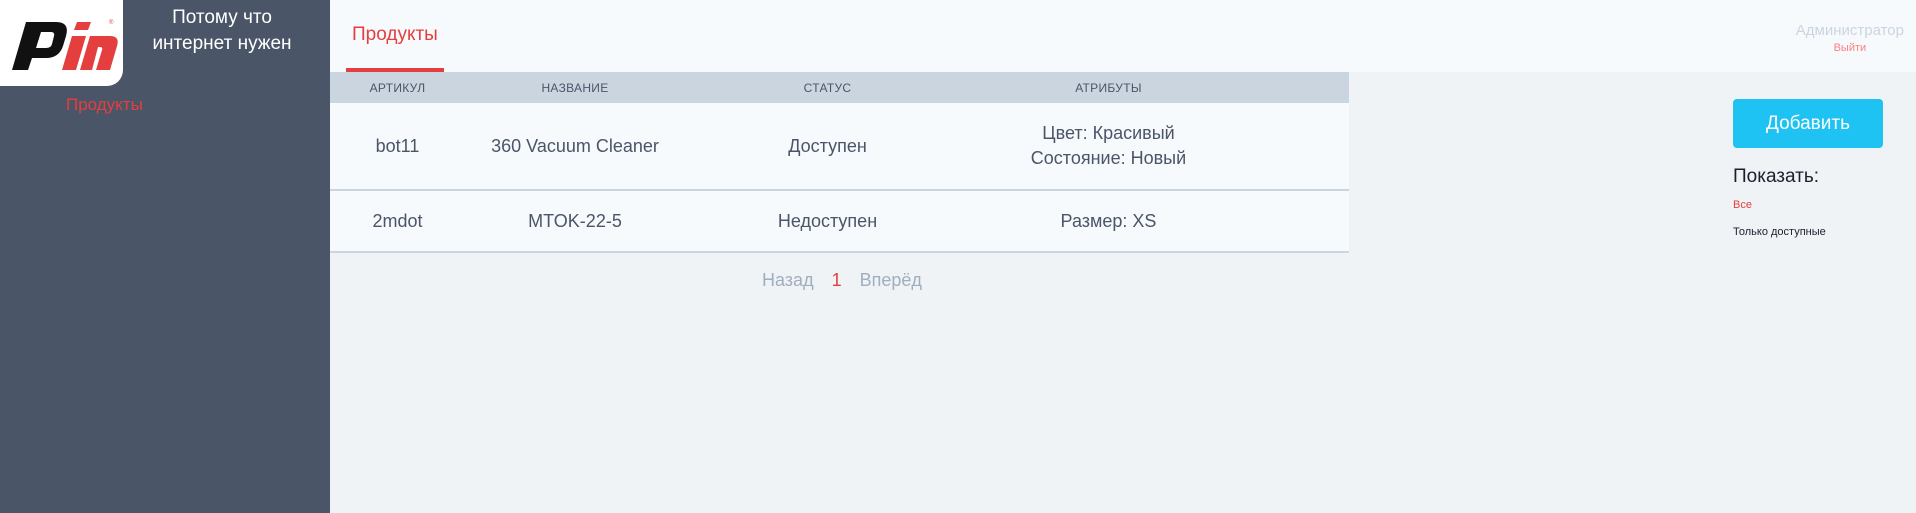  Describe the element at coordinates (1108, 133) in the screenshot. I see `attribute: Цвет: Красивый` at that location.